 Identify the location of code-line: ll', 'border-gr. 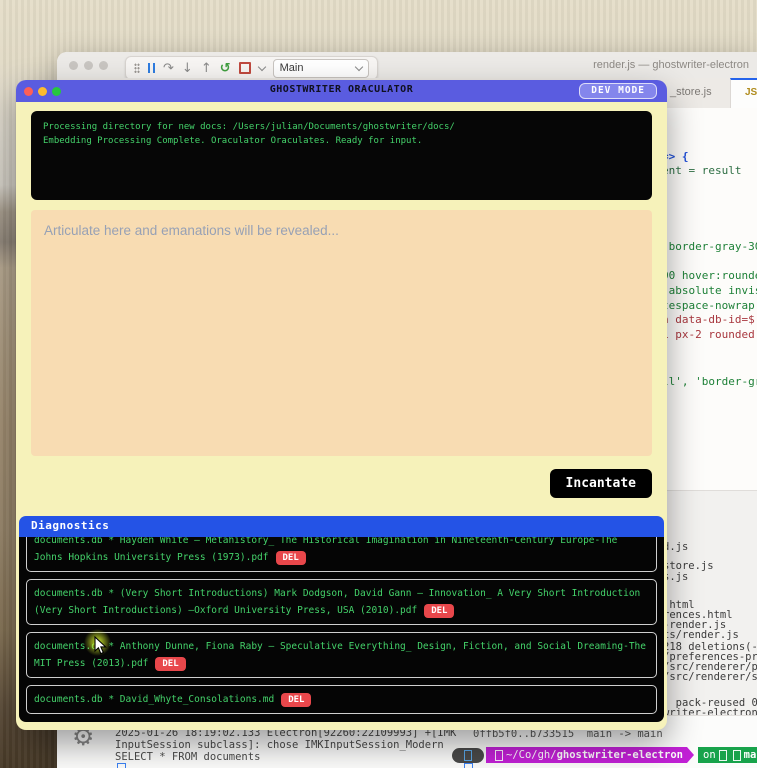
(709, 381).